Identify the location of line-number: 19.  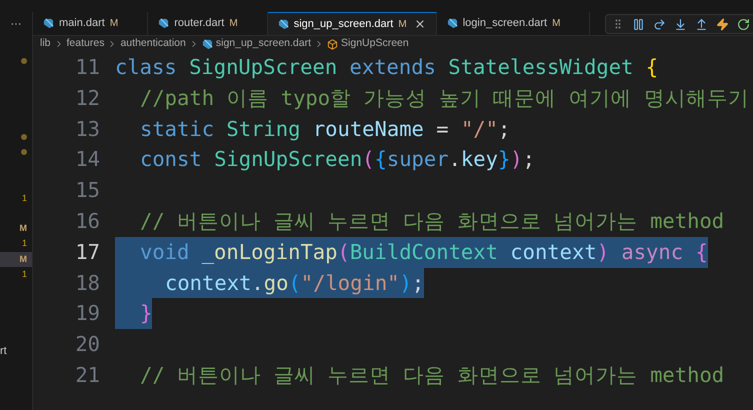
(87, 314).